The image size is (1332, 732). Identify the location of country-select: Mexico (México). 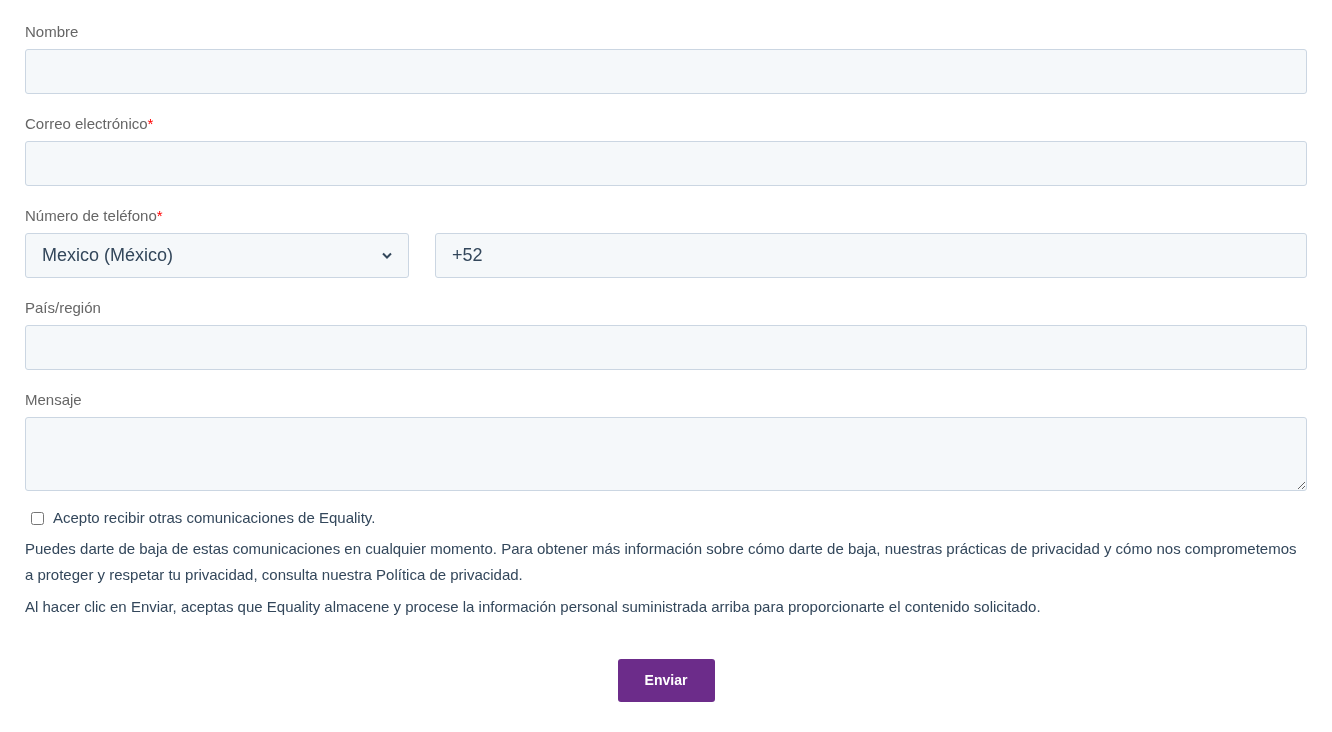
(217, 255).